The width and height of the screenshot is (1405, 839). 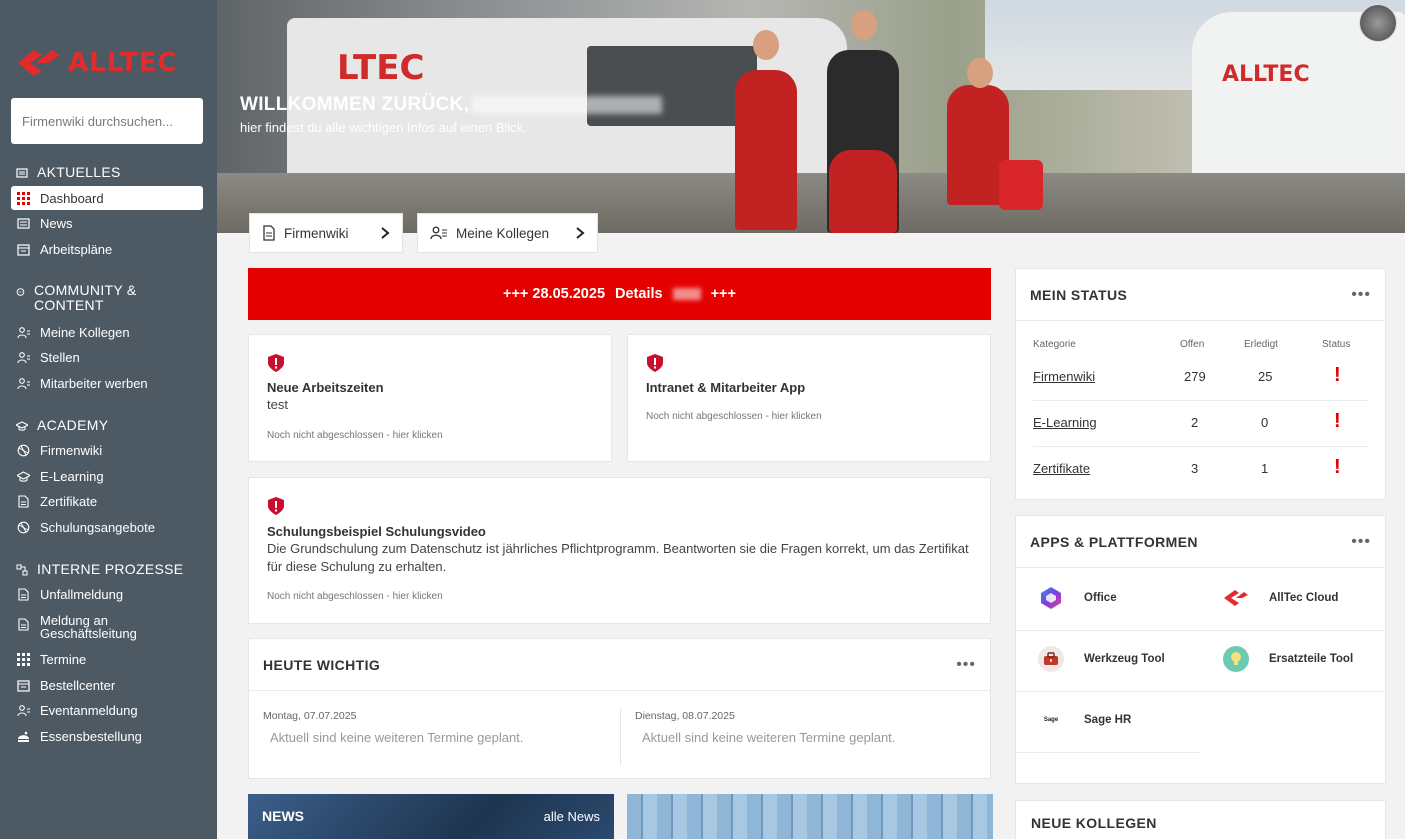 I want to click on sidebar-item-dashboard: Dashboard, so click(x=107, y=198).